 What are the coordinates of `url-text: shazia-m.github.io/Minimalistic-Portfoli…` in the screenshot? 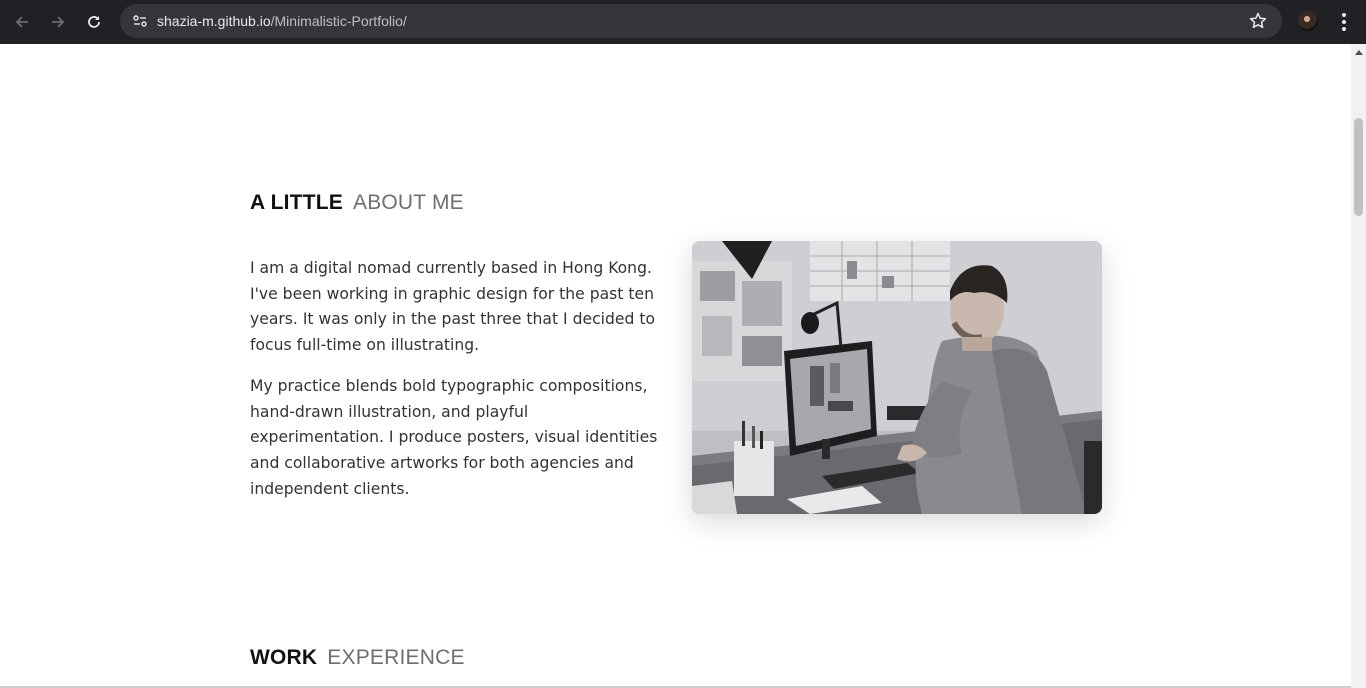 It's located at (282, 21).